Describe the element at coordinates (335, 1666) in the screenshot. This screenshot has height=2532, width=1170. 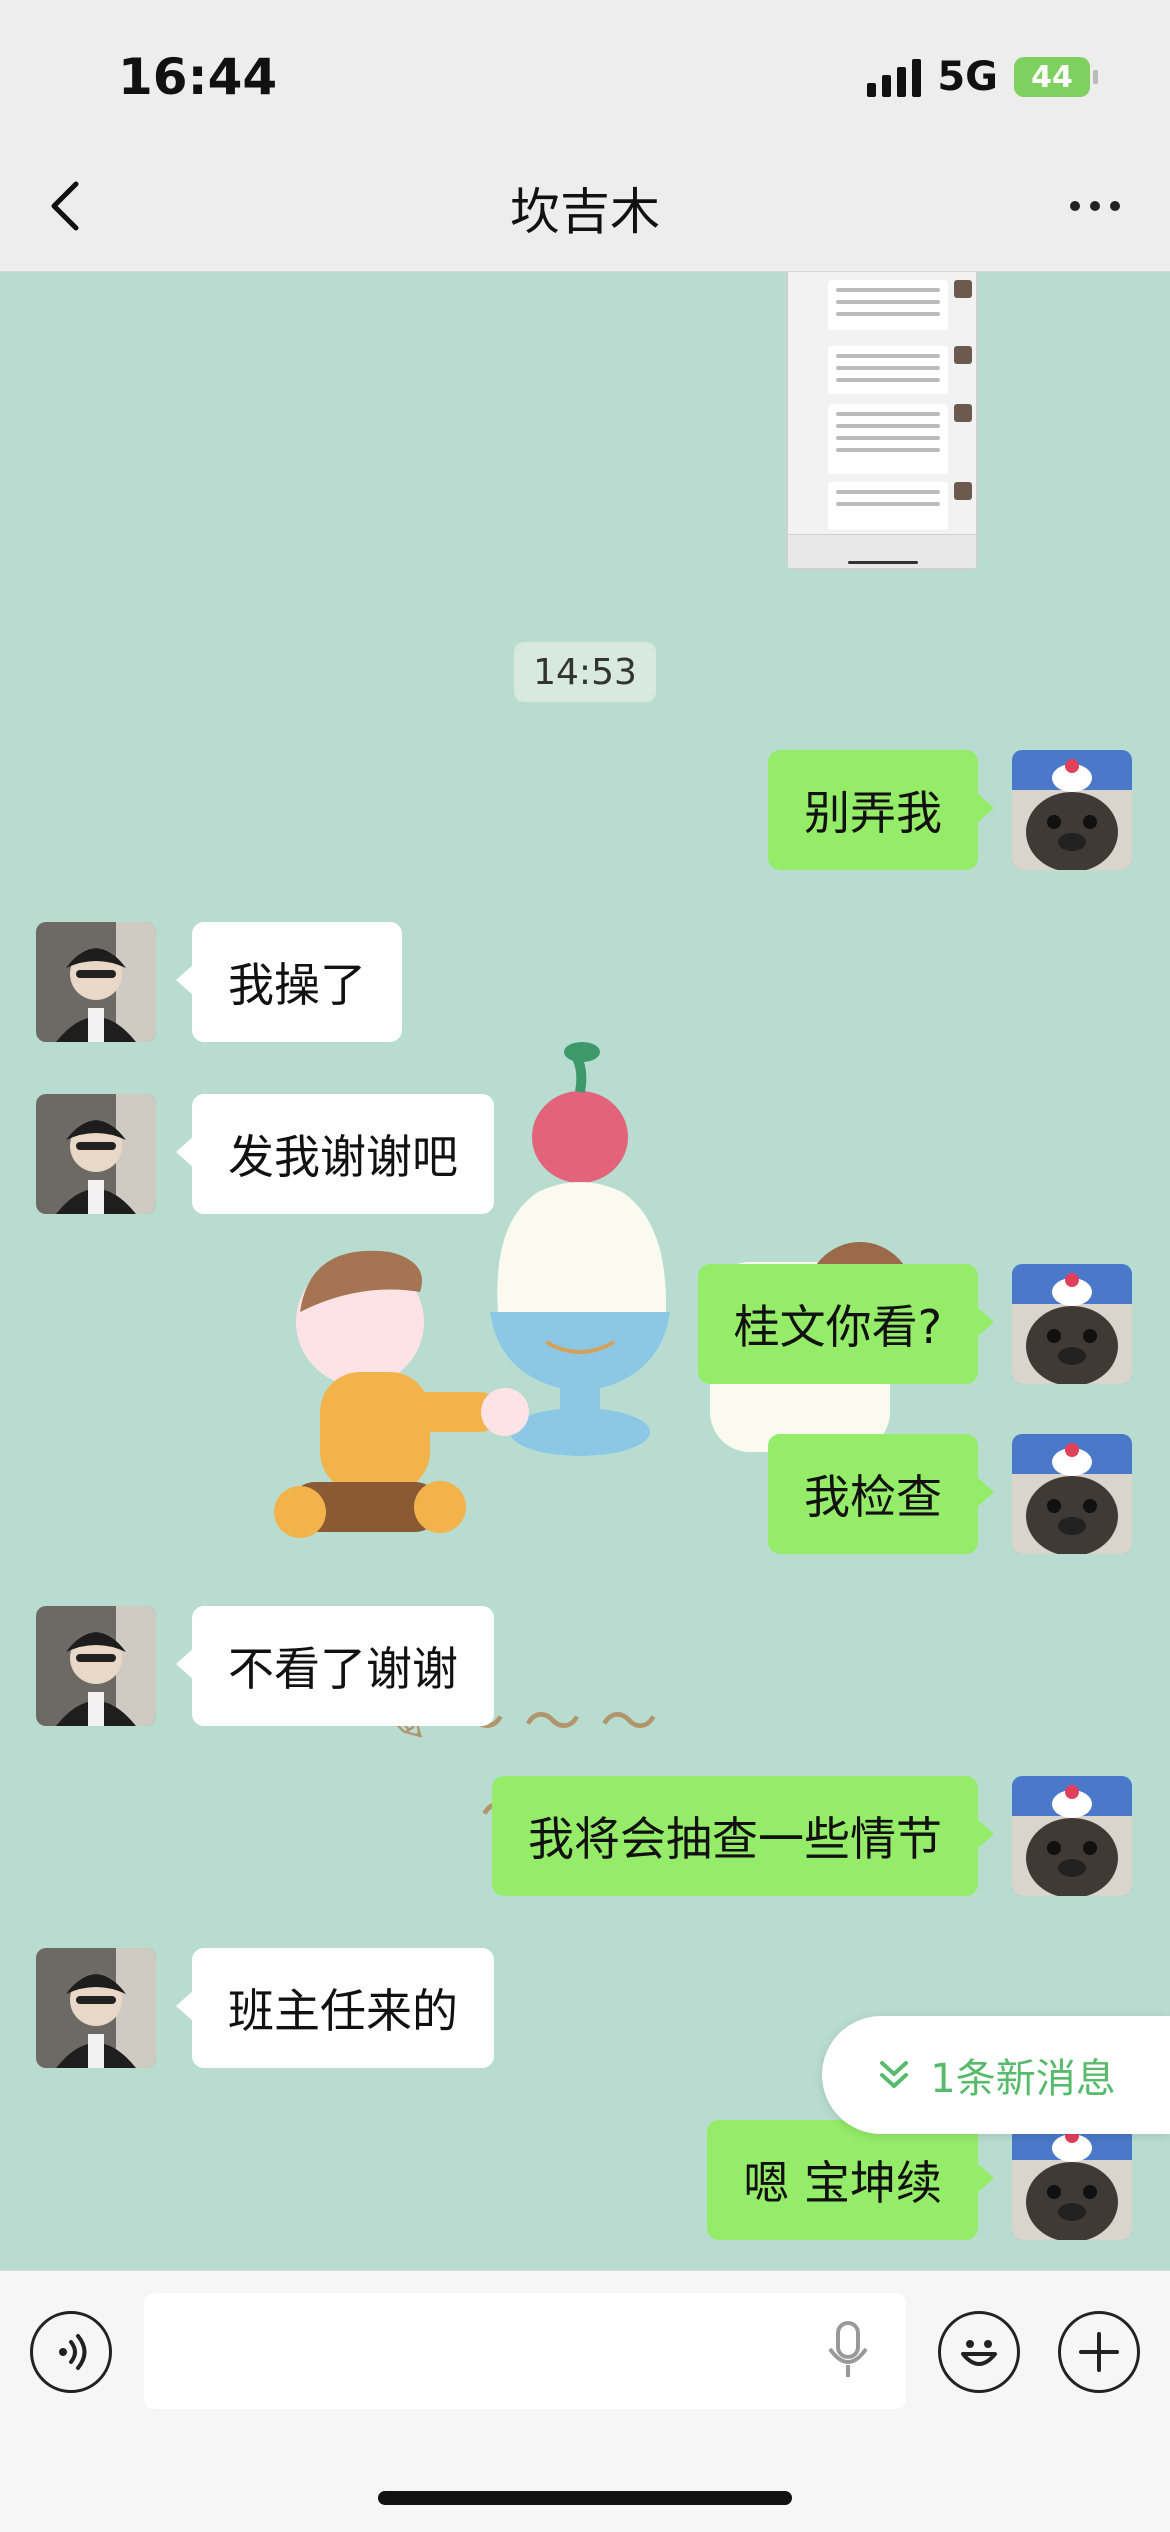
I see `message-bubble-theirs: 不看了谢谢` at that location.